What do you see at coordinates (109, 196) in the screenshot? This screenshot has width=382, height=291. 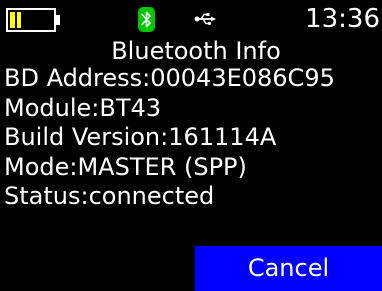 I see `status-line: Status:connected` at bounding box center [109, 196].